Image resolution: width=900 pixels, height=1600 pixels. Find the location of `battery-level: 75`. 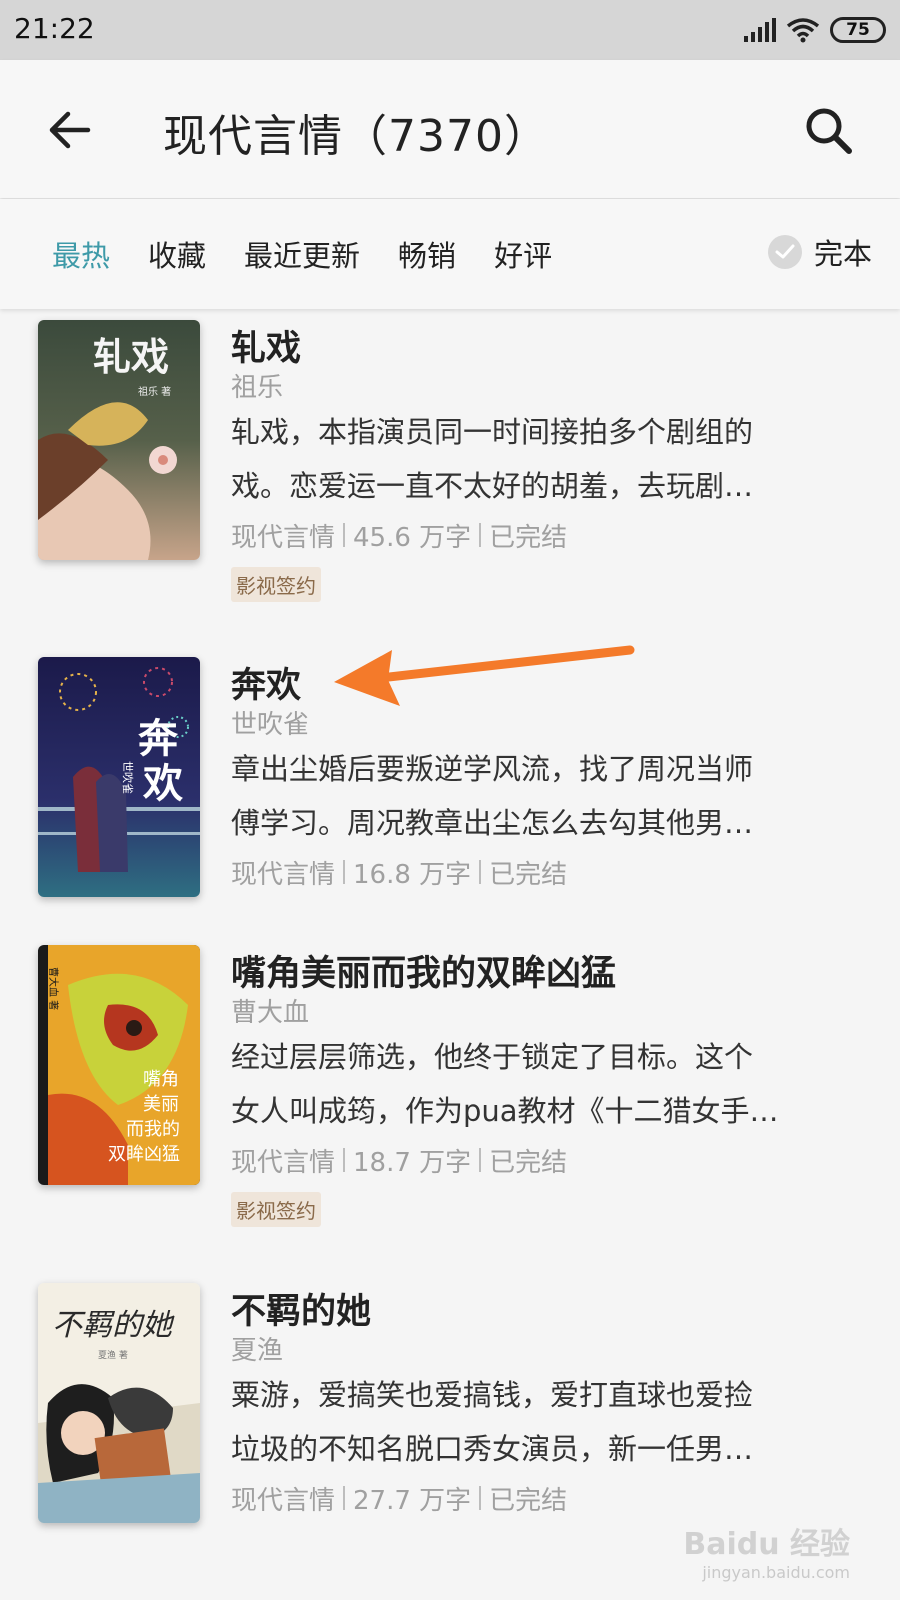

battery-level: 75 is located at coordinates (858, 30).